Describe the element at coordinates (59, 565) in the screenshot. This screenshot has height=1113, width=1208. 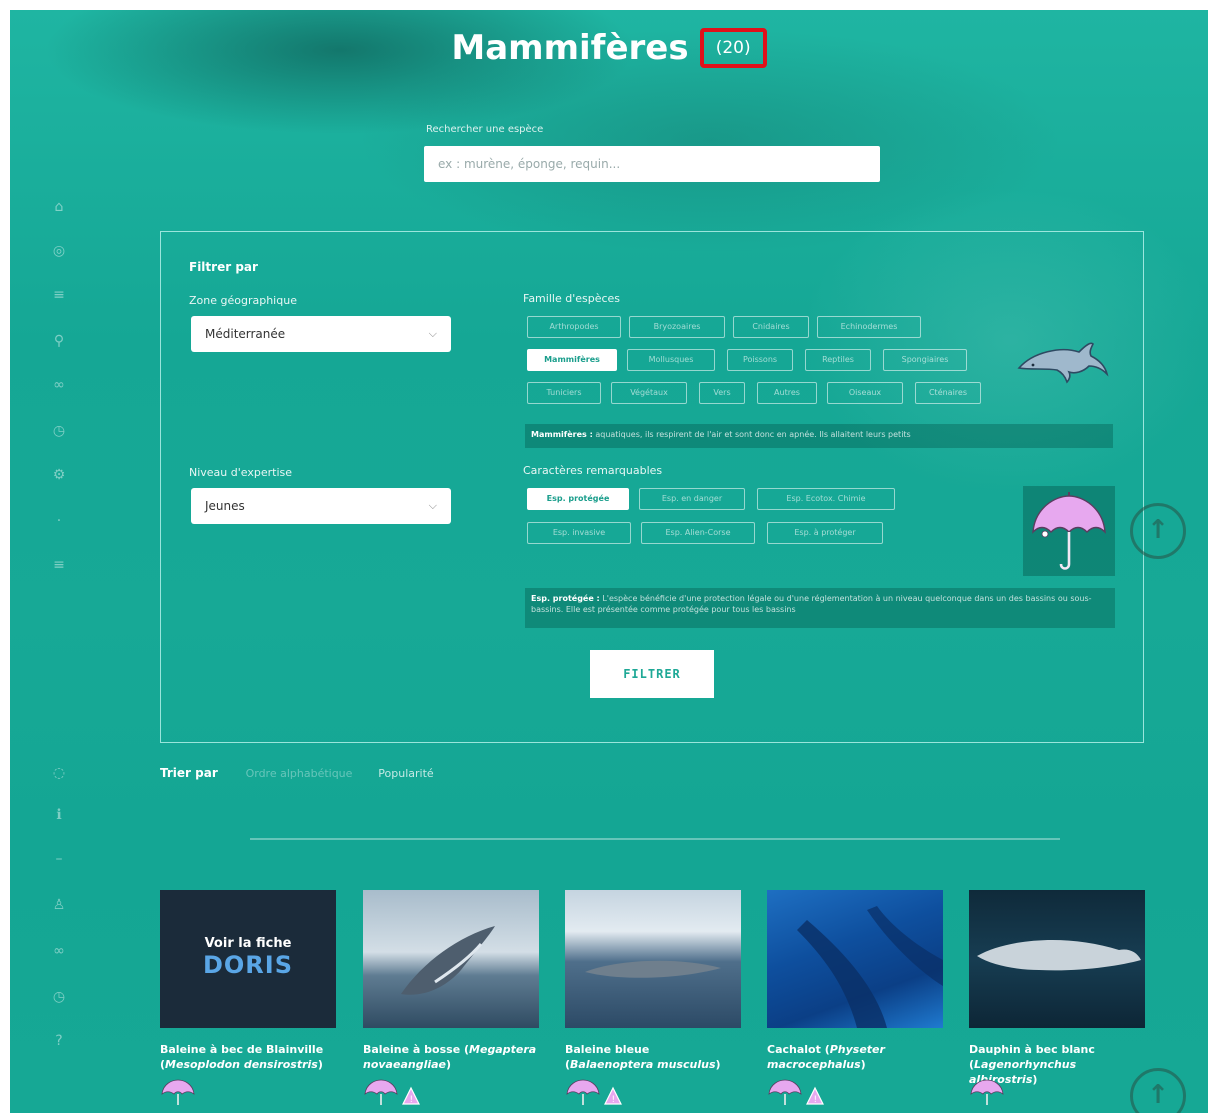
I see `list-icon: ≡` at that location.